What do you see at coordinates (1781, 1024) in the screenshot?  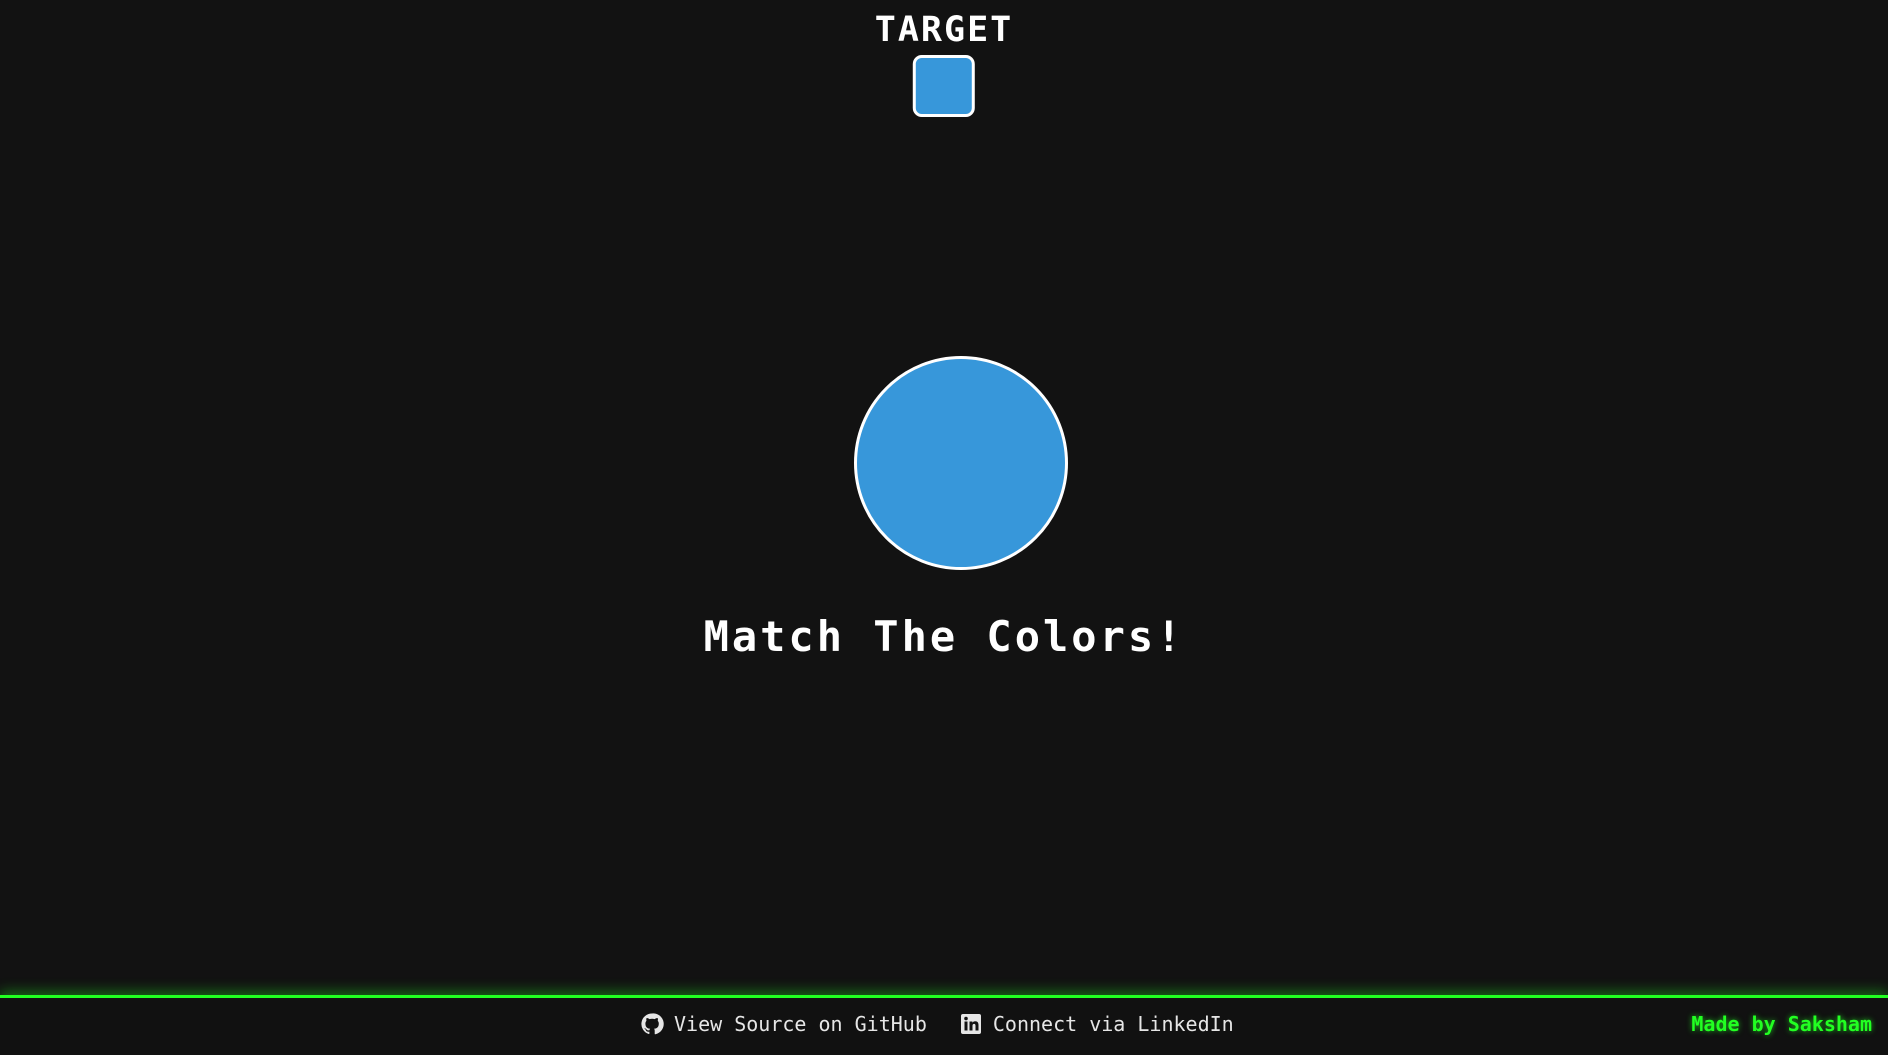 I see `made-by-credit: Made by Saksham` at bounding box center [1781, 1024].